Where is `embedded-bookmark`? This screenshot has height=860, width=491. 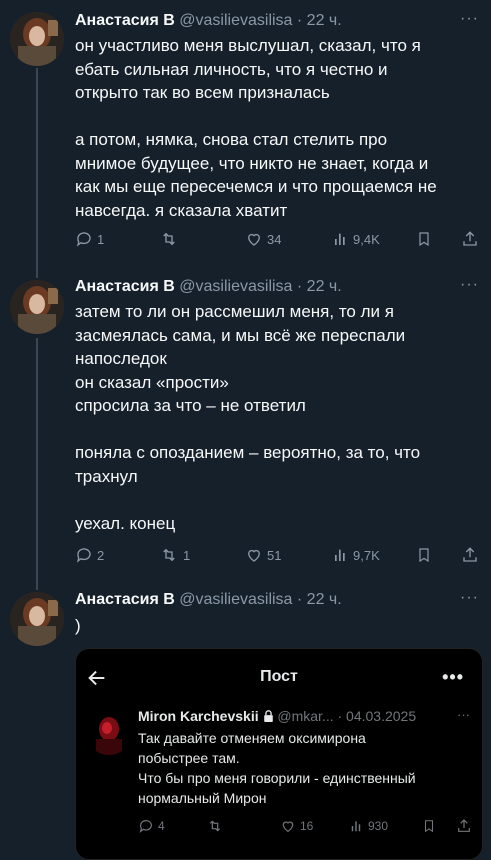
embedded-bookmark is located at coordinates (429, 826).